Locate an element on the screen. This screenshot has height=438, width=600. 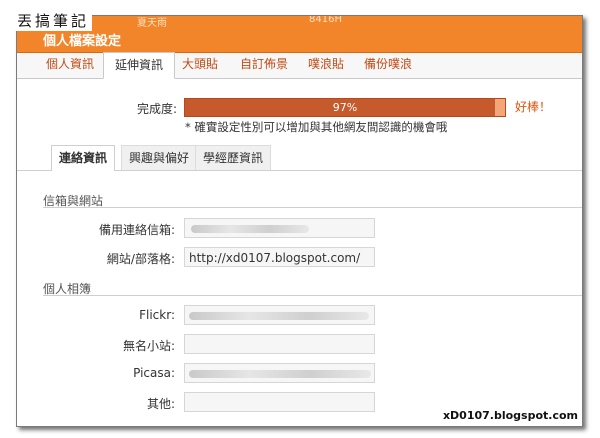
faded-title-text: 夏天雨 is located at coordinates (152, 23).